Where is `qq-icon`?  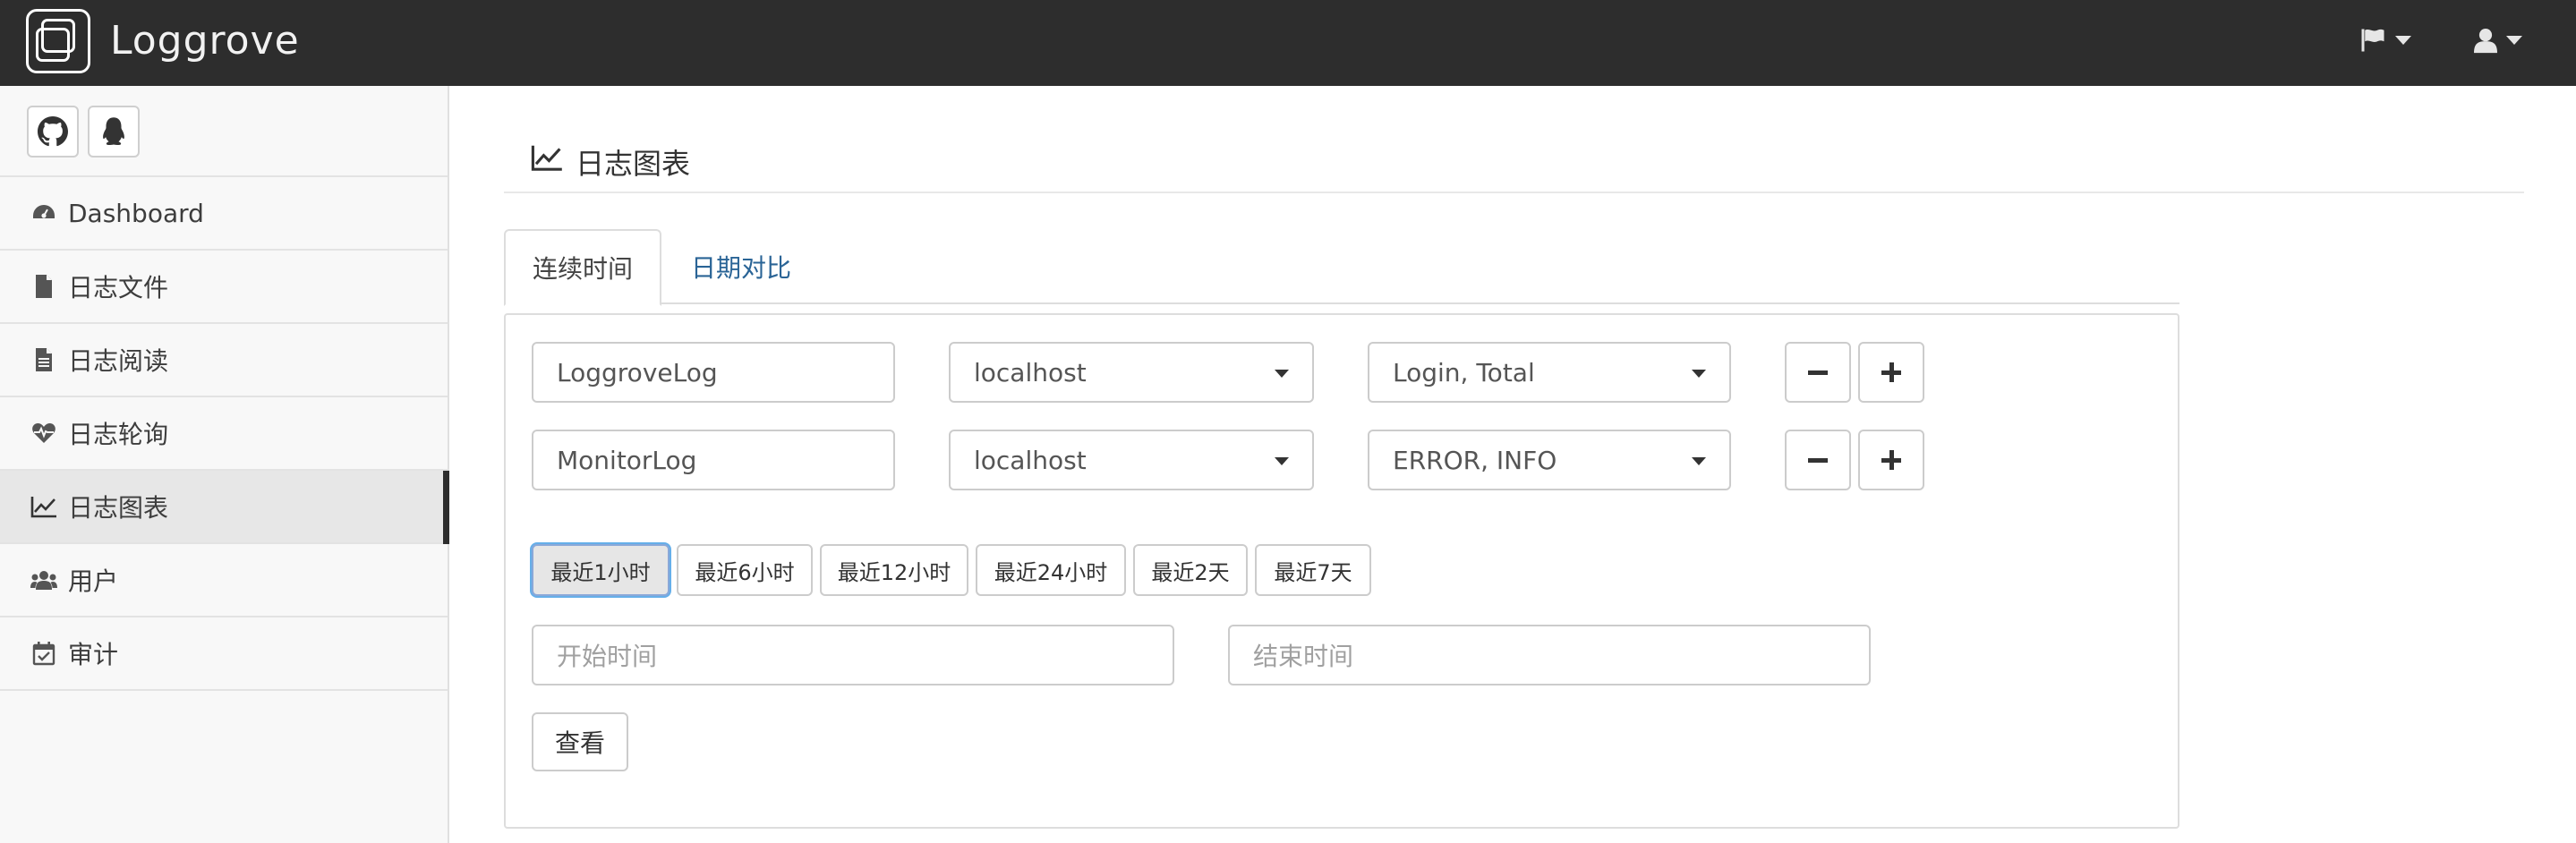 qq-icon is located at coordinates (113, 131).